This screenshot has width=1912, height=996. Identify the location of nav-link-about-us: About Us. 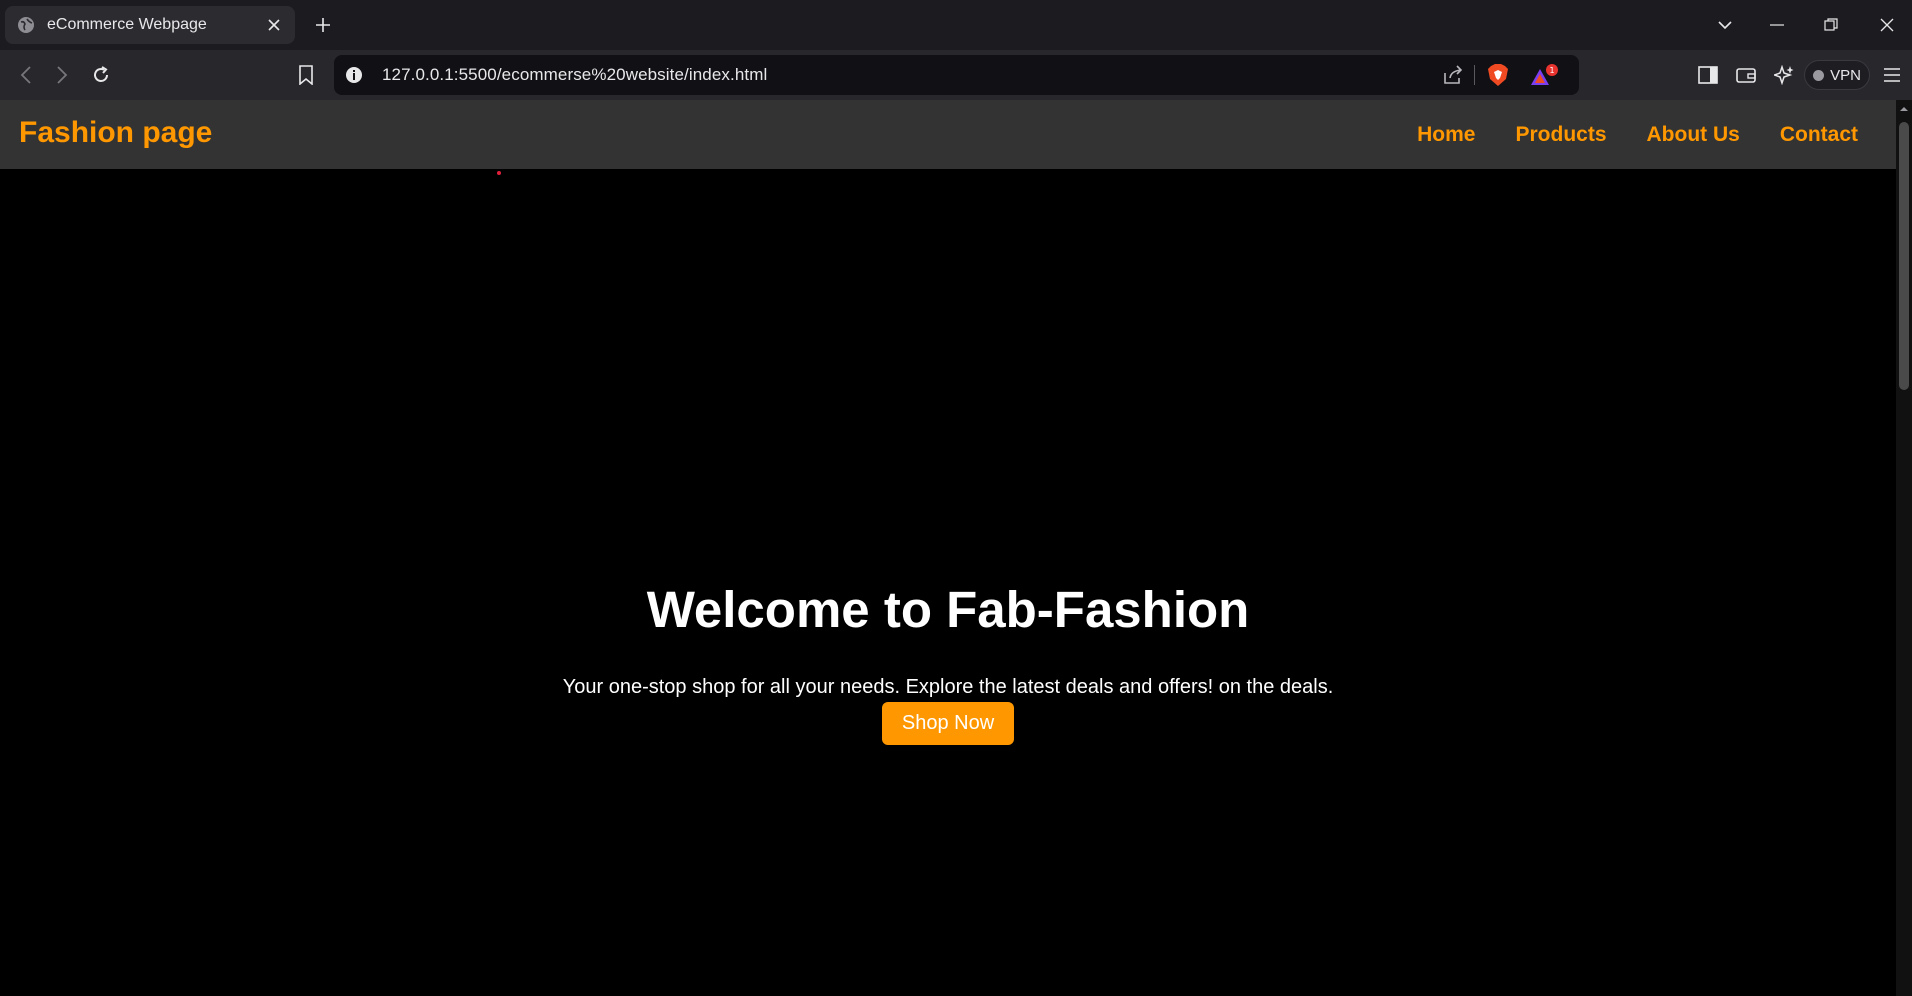
(1693, 135).